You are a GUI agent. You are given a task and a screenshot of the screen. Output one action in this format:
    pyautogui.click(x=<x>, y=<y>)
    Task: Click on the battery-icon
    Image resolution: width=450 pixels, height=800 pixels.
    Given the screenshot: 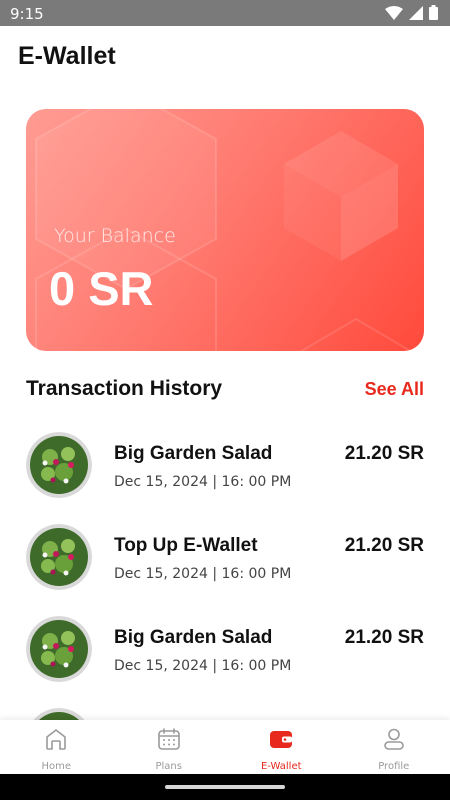 What is the action you would take?
    pyautogui.click(x=433, y=12)
    